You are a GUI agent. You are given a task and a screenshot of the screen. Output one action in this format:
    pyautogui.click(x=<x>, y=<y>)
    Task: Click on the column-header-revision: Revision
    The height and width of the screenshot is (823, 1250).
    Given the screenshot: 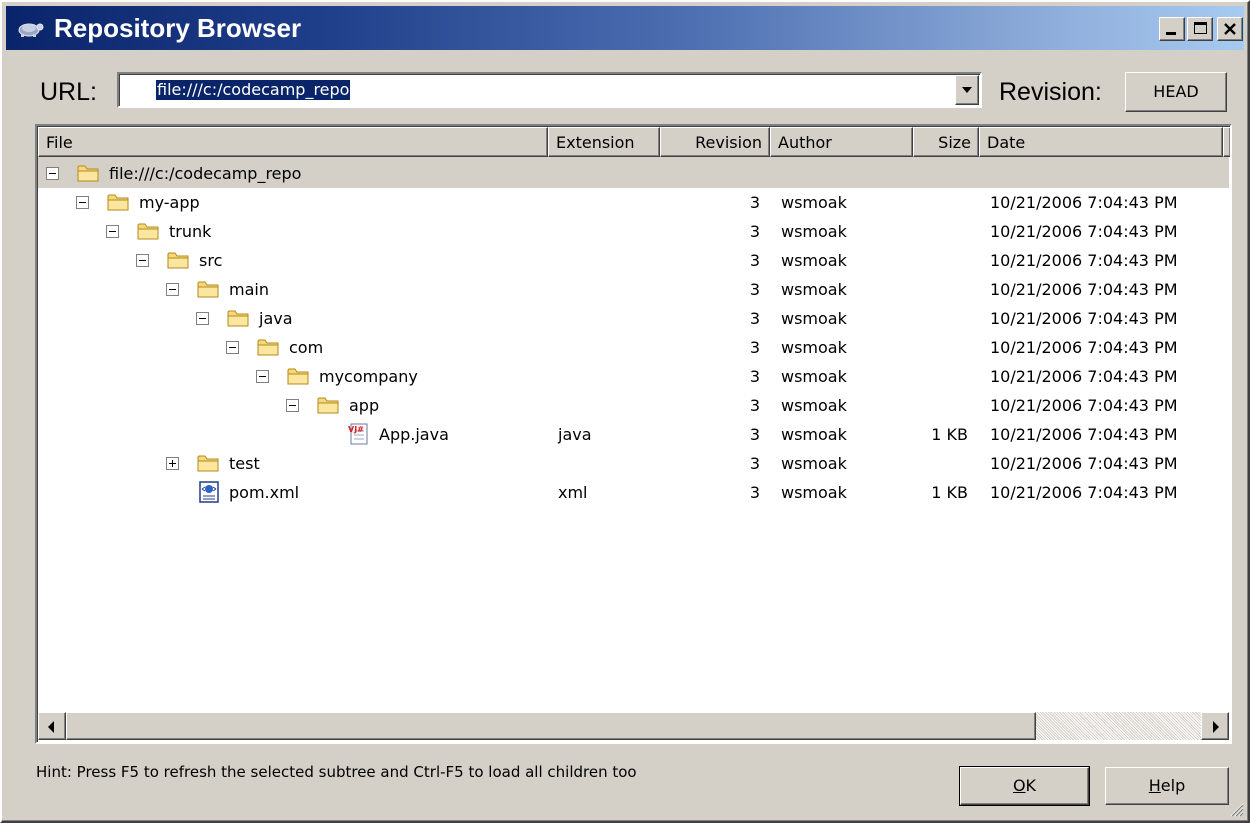 What is the action you would take?
    pyautogui.click(x=715, y=142)
    